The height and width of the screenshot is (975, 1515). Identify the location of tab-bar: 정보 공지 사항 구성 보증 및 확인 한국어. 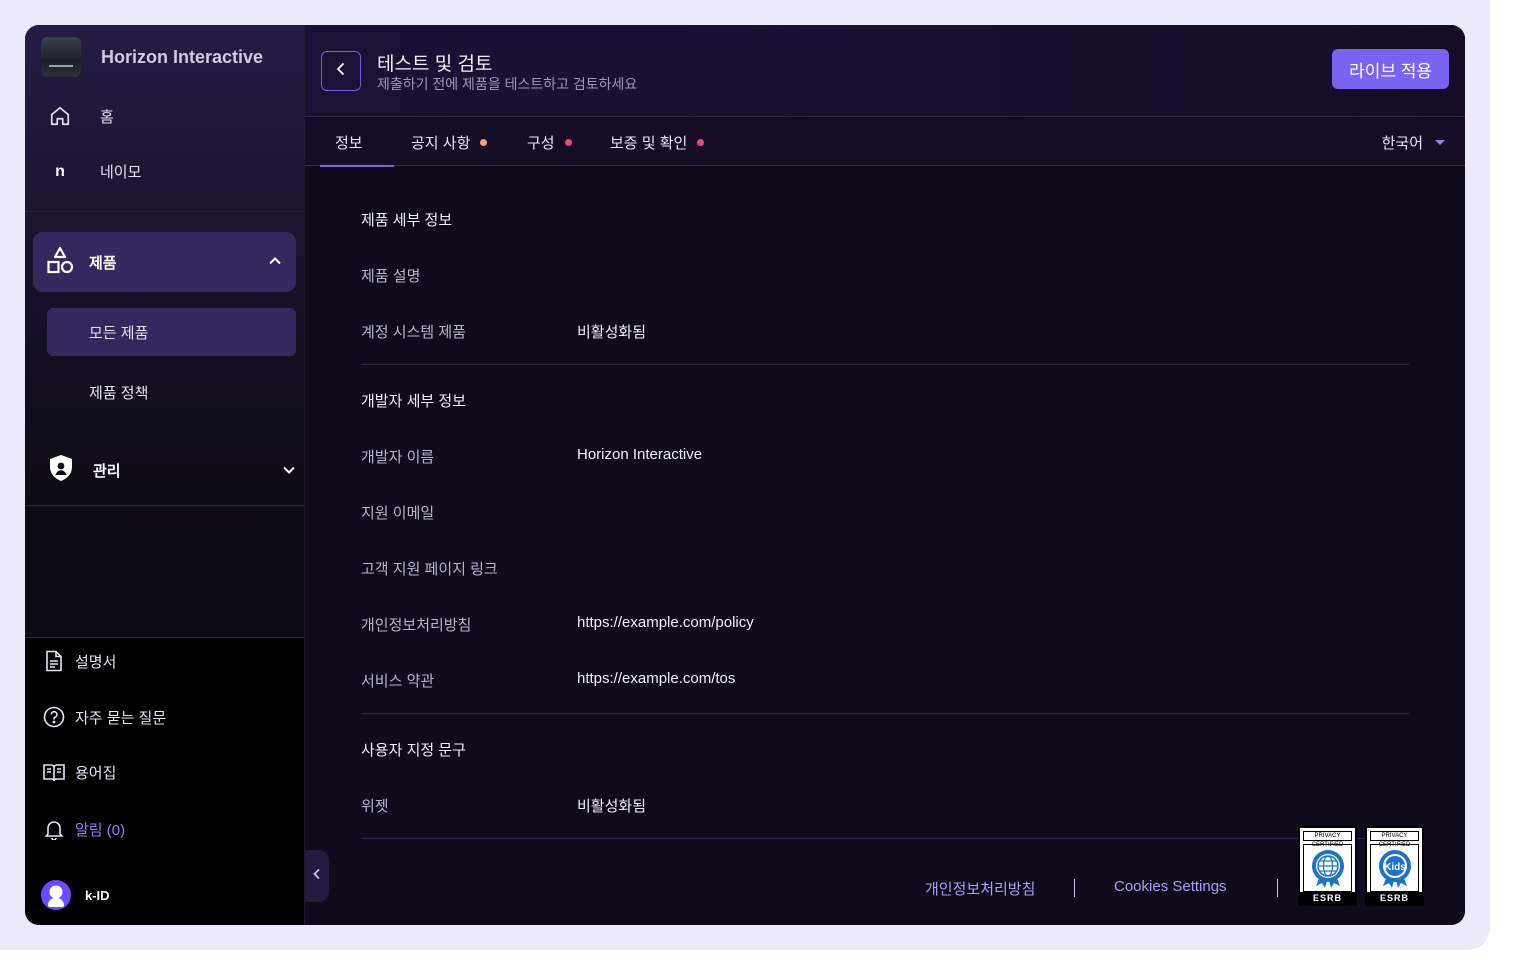
(885, 142).